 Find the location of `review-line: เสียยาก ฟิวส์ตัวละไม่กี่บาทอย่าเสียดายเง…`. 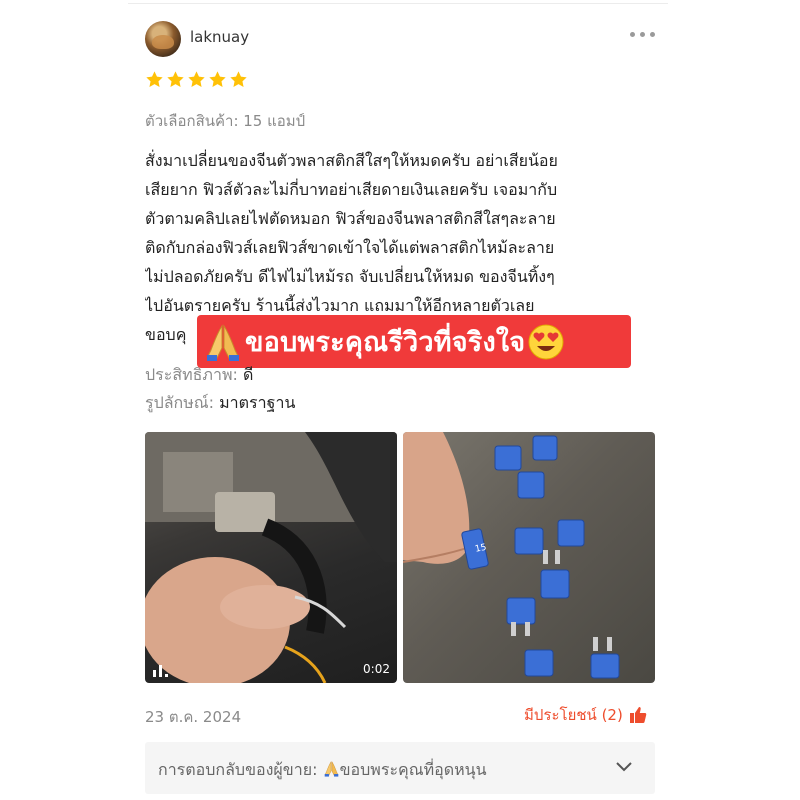

review-line: เสียยาก ฟิวส์ตัวละไม่กี่บาทอย่าเสียดายเง… is located at coordinates (351, 189).